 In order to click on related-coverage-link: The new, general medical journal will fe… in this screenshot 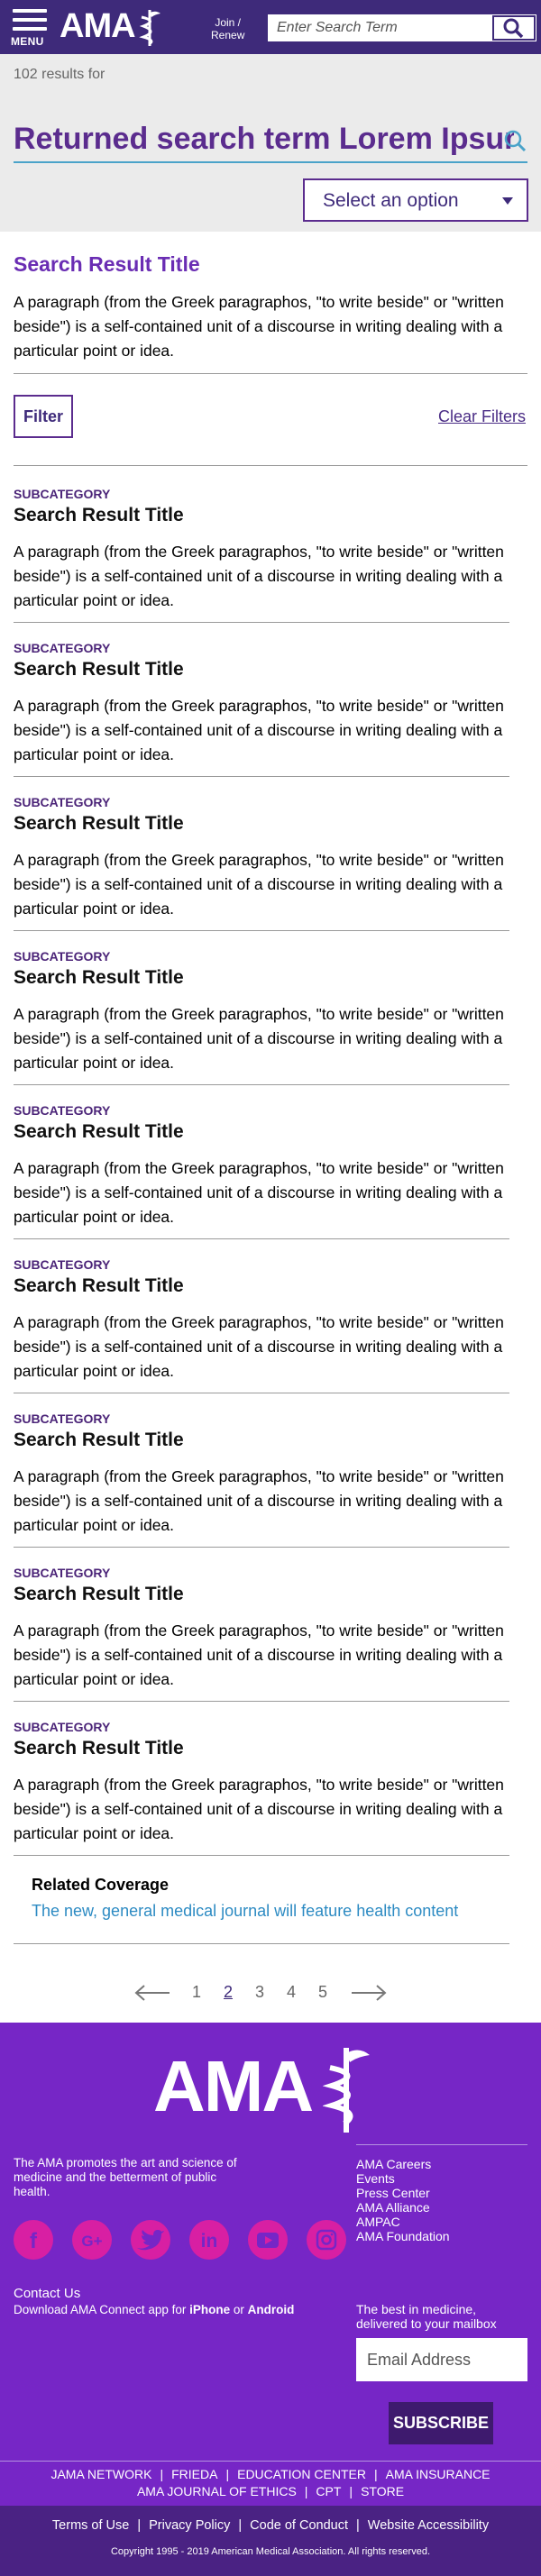, I will do `click(245, 1912)`.